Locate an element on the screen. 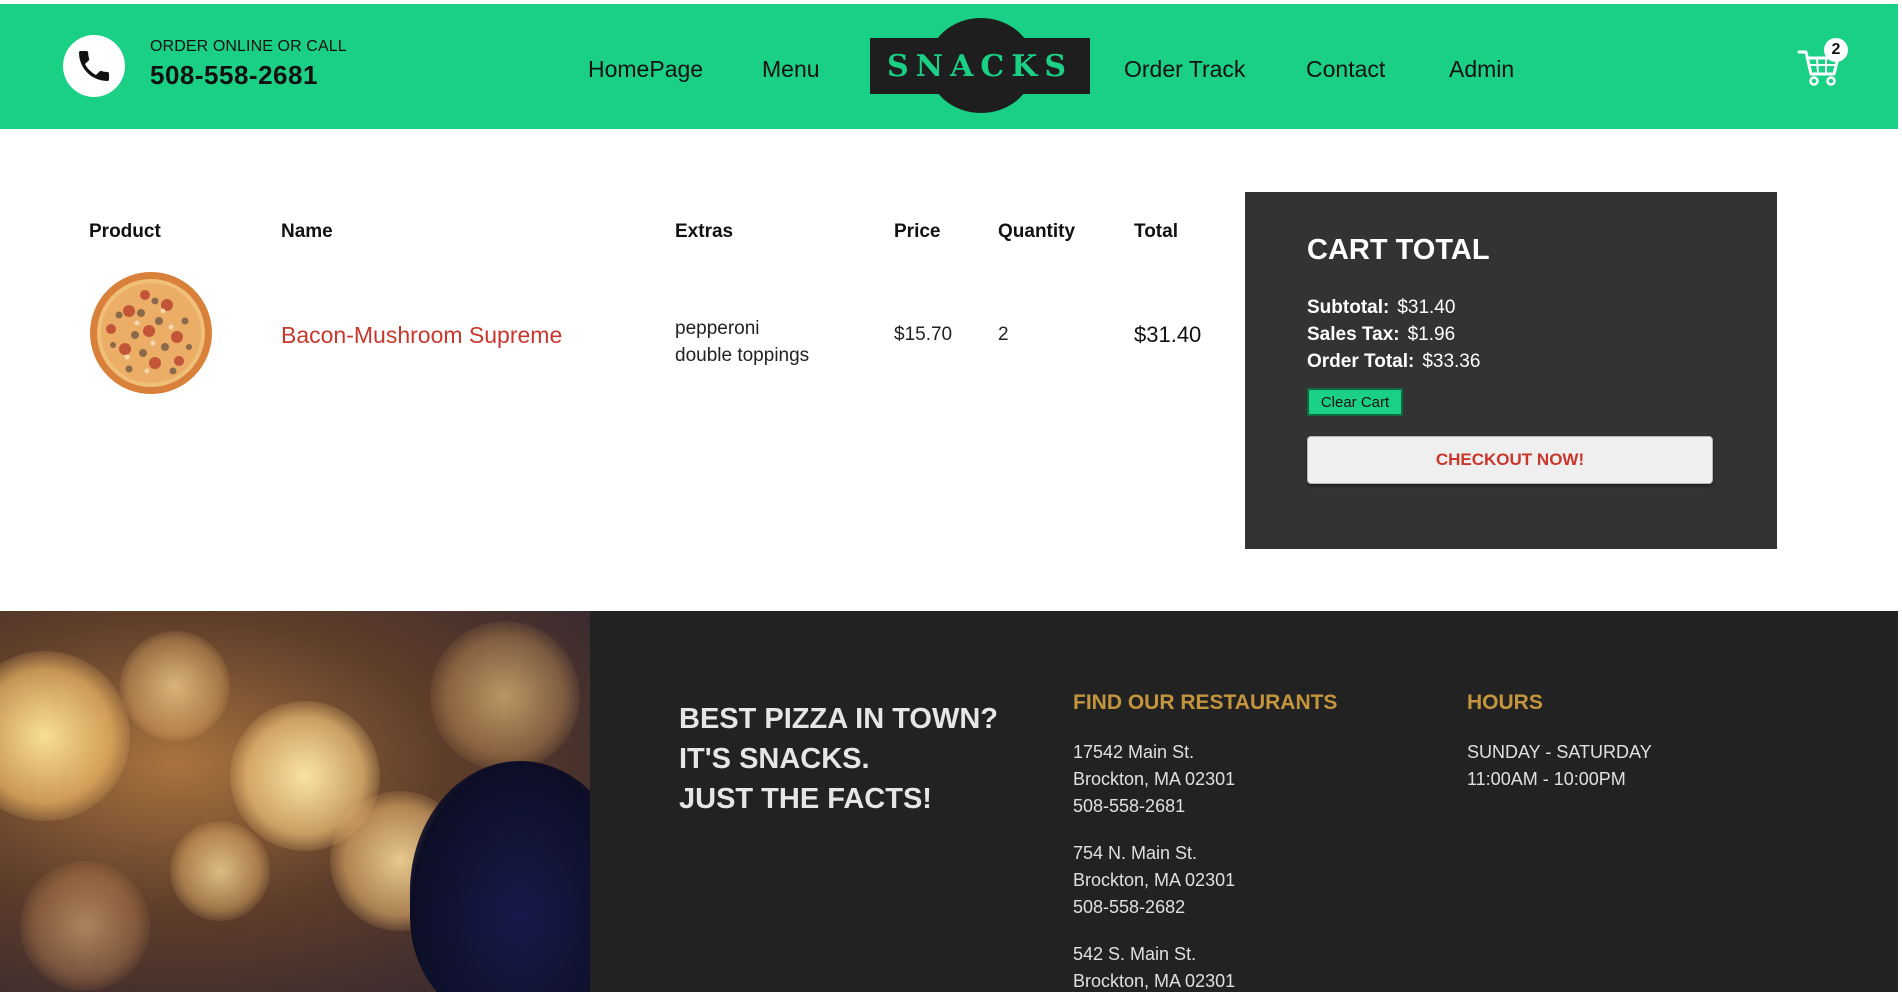  address-line: 754 N. Main St. is located at coordinates (1135, 853).